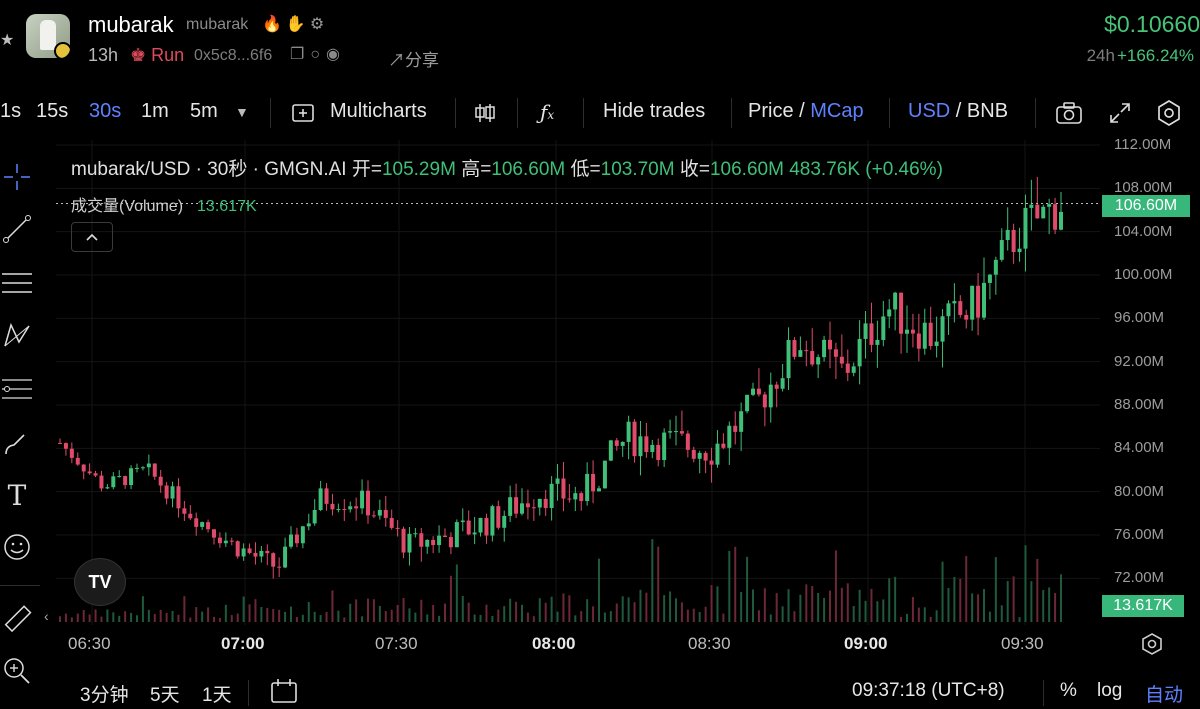 The width and height of the screenshot is (1200, 709). Describe the element at coordinates (17, 283) in the screenshot. I see `horizontal-lines-icon` at that location.